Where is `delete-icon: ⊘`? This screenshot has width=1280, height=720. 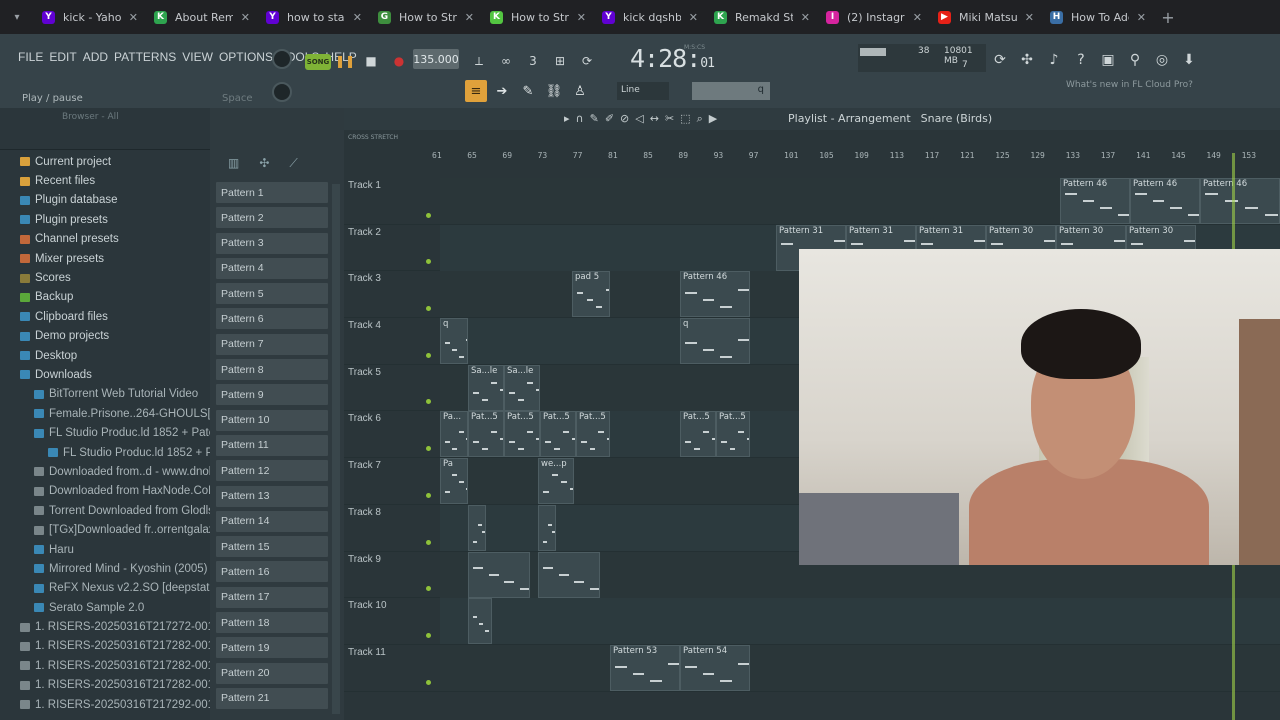
delete-icon: ⊘ is located at coordinates (624, 119).